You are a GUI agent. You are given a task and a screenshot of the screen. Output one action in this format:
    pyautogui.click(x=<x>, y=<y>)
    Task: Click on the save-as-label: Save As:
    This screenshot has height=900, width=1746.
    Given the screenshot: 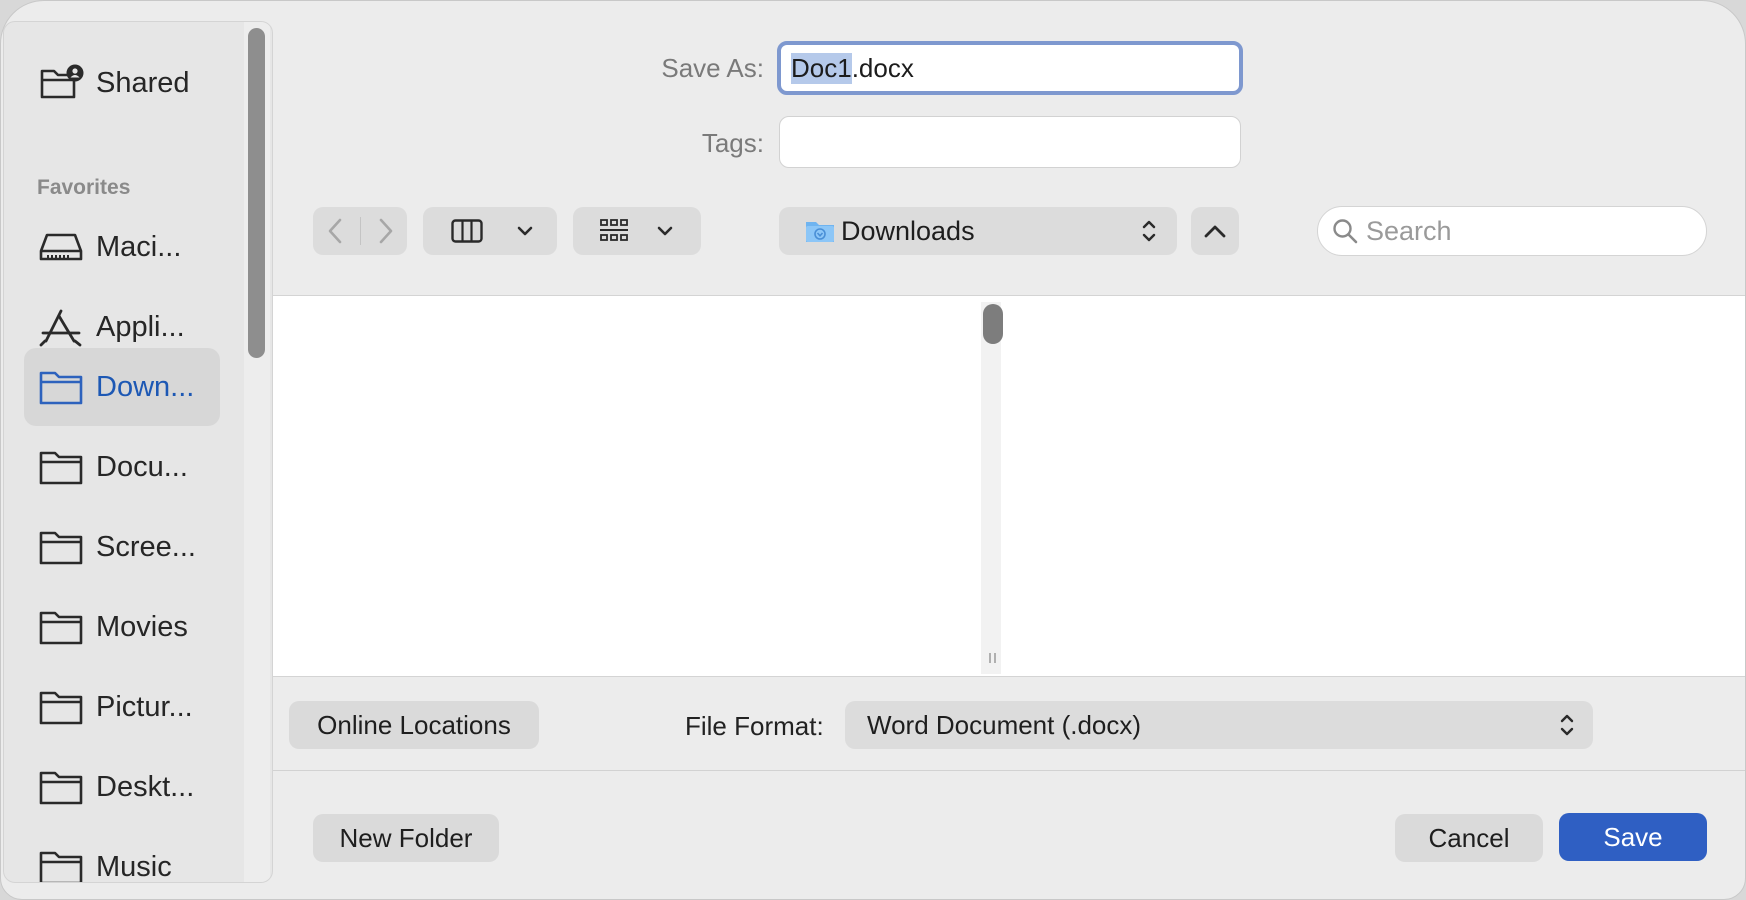 What is the action you would take?
    pyautogui.click(x=712, y=68)
    